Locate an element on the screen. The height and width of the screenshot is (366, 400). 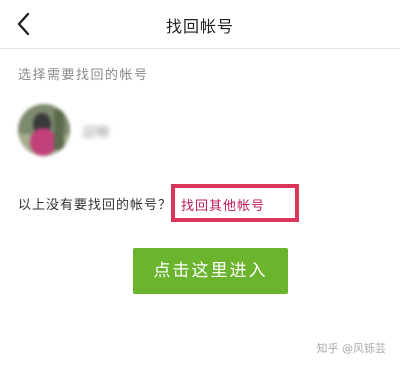
other-account-prompt: 以上没有要找回的帐号？ is located at coordinates (95, 205).